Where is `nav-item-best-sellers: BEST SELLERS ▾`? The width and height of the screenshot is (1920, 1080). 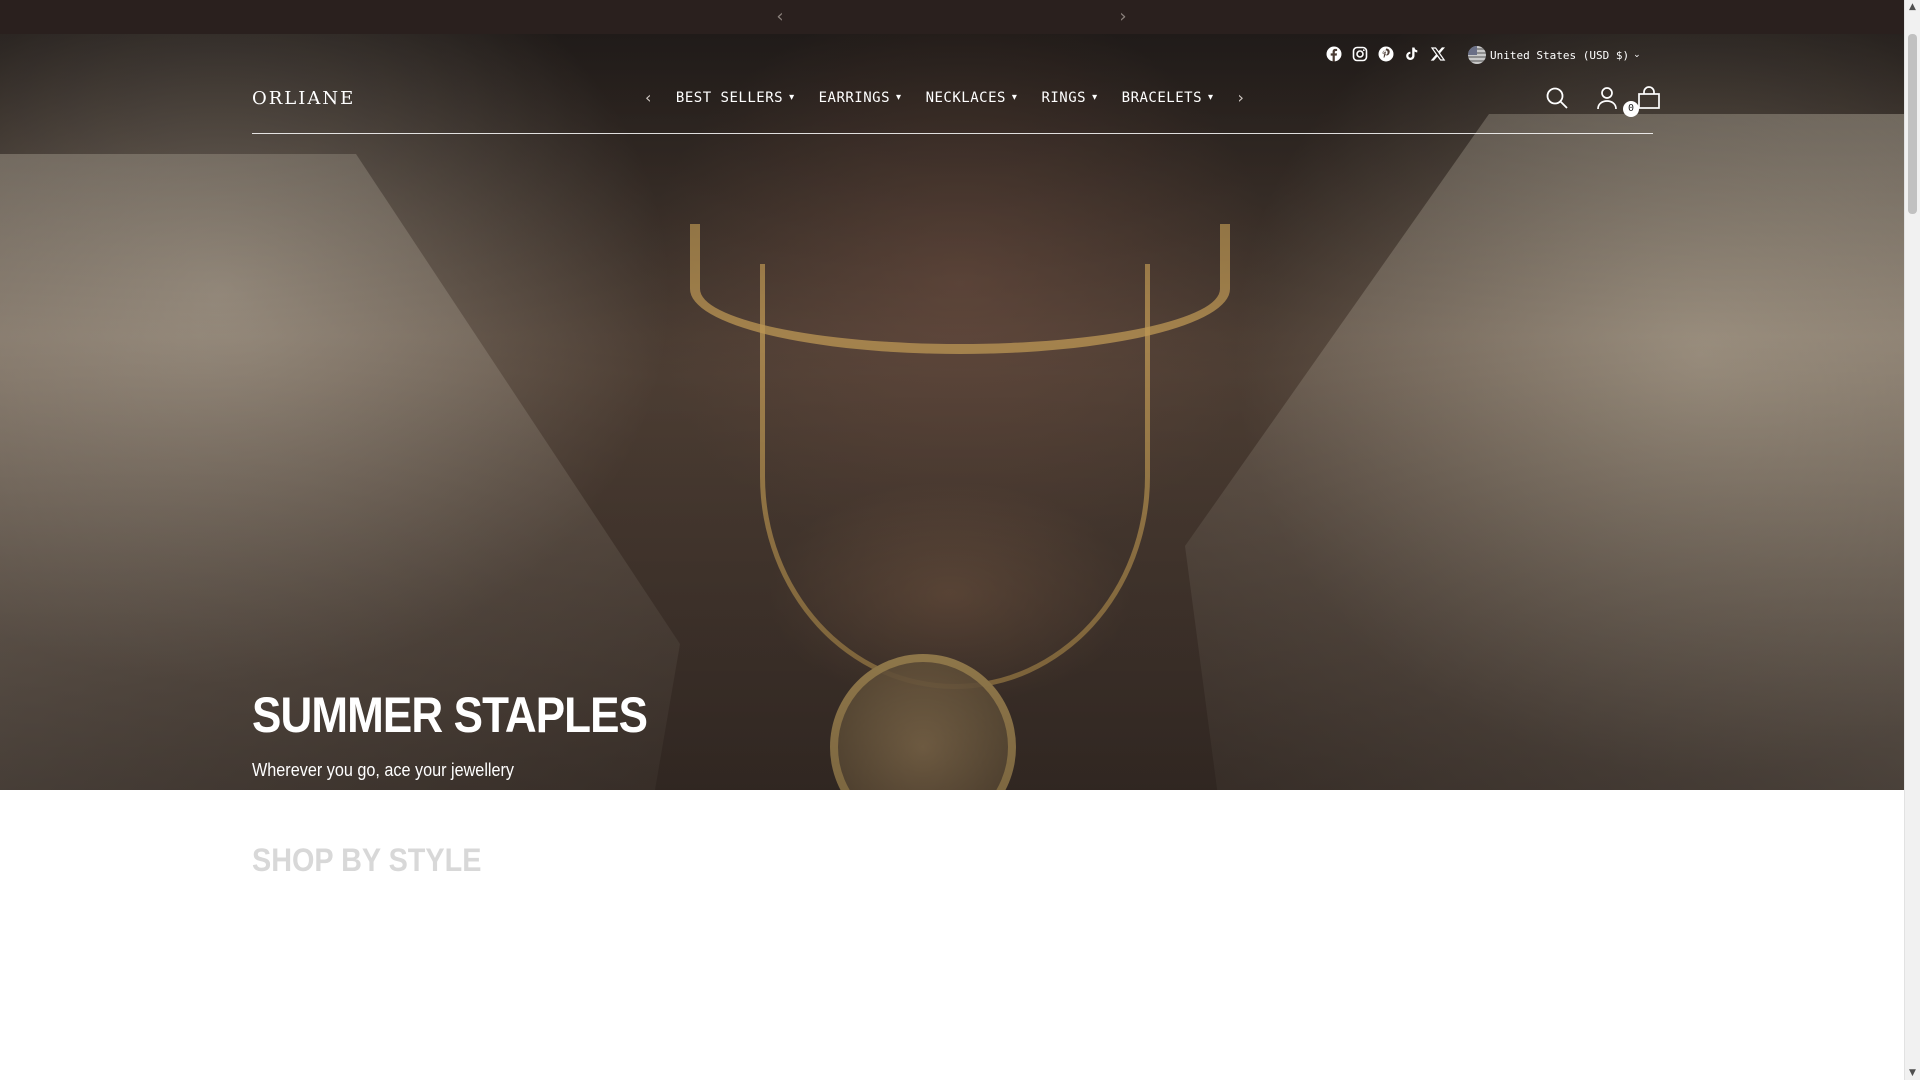
nav-item-best-sellers: BEST SELLERS ▾ is located at coordinates (735, 98).